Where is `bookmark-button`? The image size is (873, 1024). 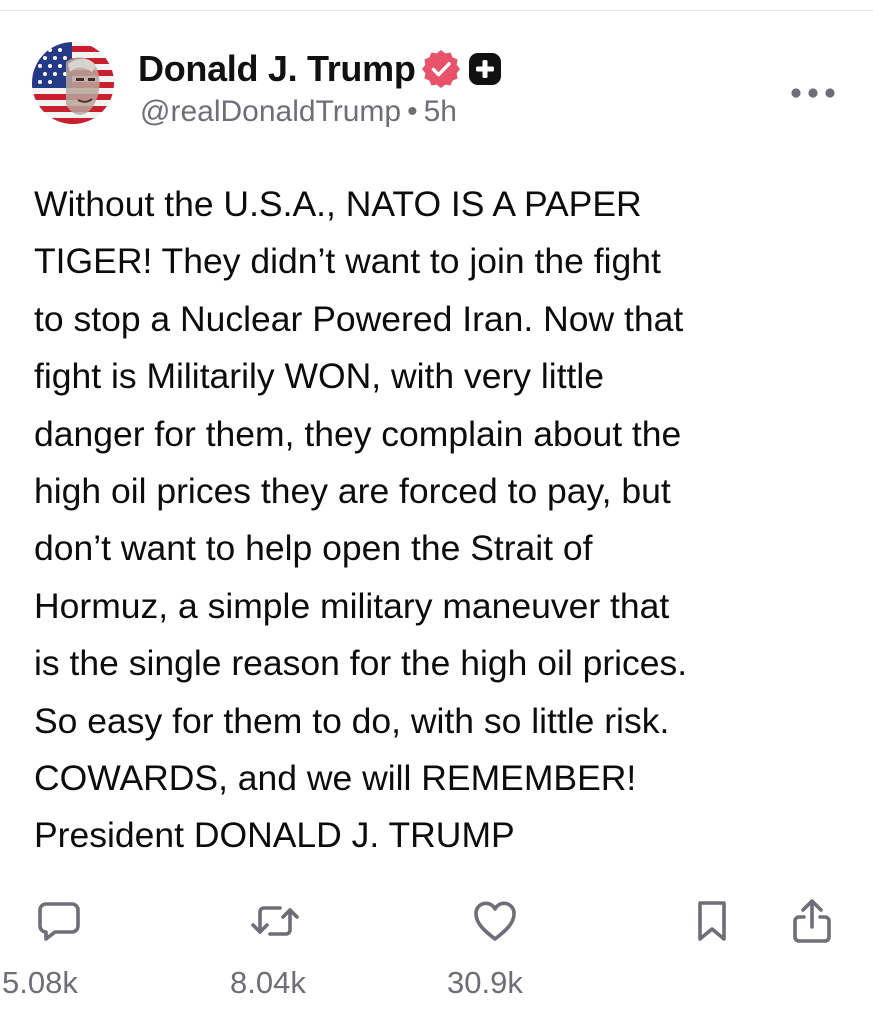 bookmark-button is located at coordinates (712, 921).